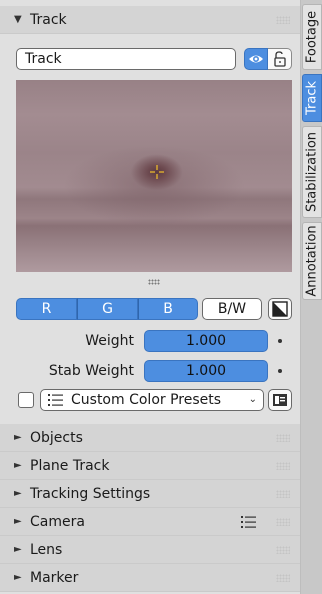 The width and height of the screenshot is (322, 594). I want to click on tab-label: Stabilization, so click(312, 172).